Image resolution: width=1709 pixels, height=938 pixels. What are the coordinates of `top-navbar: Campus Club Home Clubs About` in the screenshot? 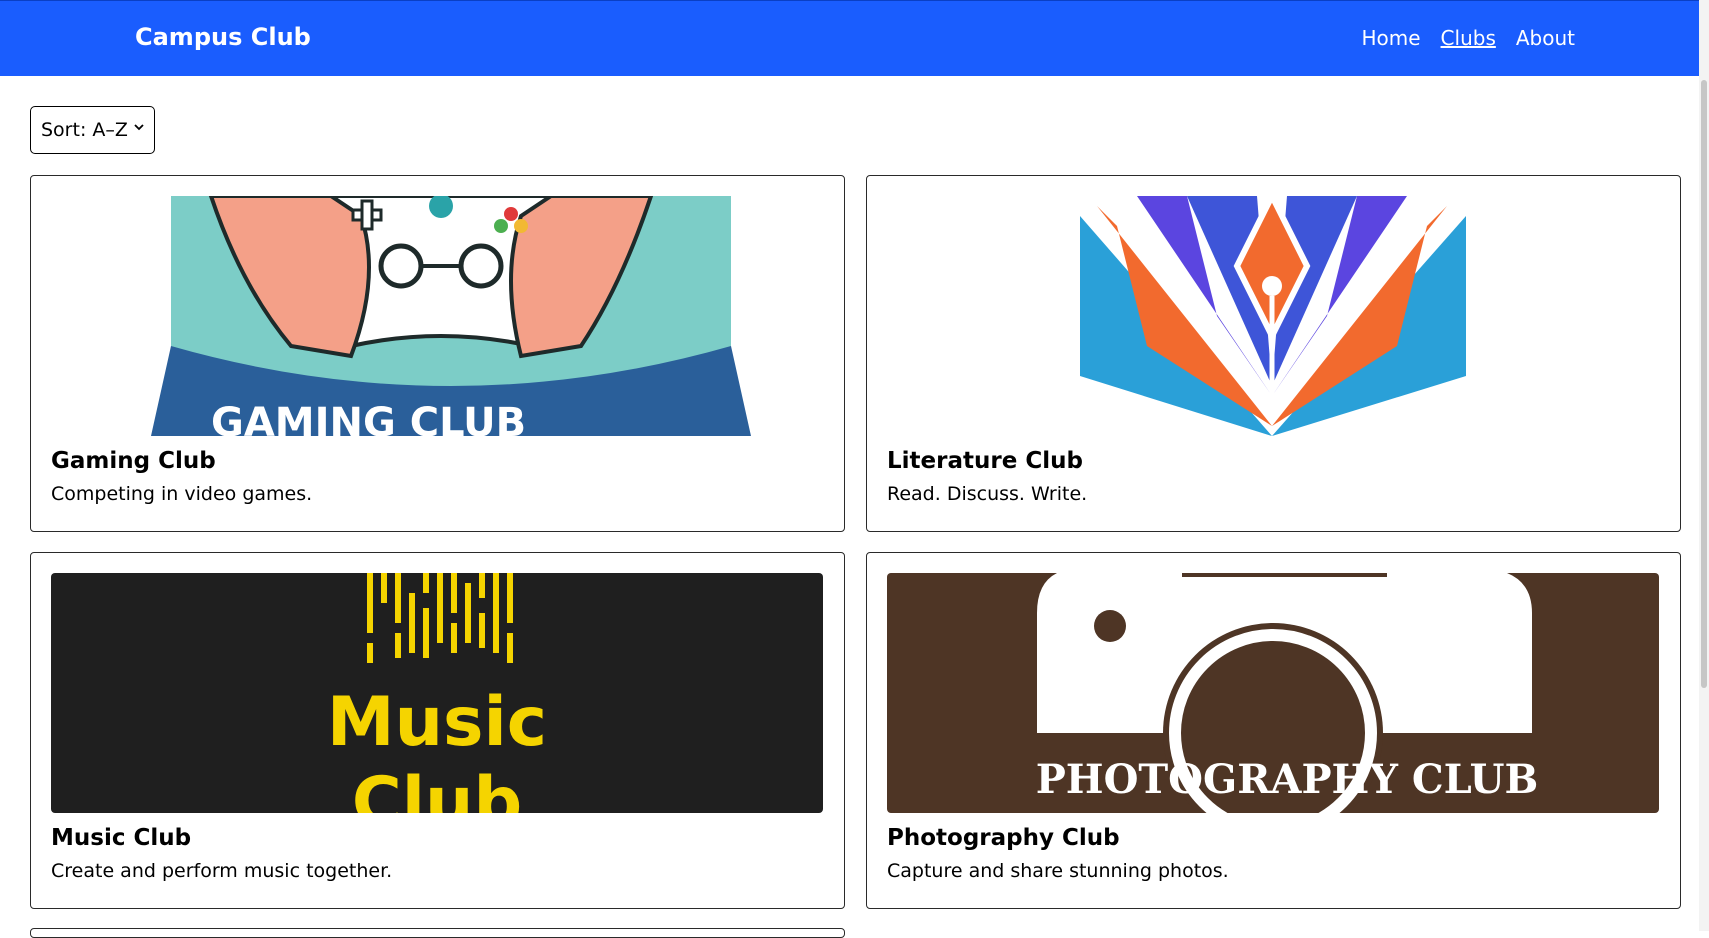 It's located at (854, 38).